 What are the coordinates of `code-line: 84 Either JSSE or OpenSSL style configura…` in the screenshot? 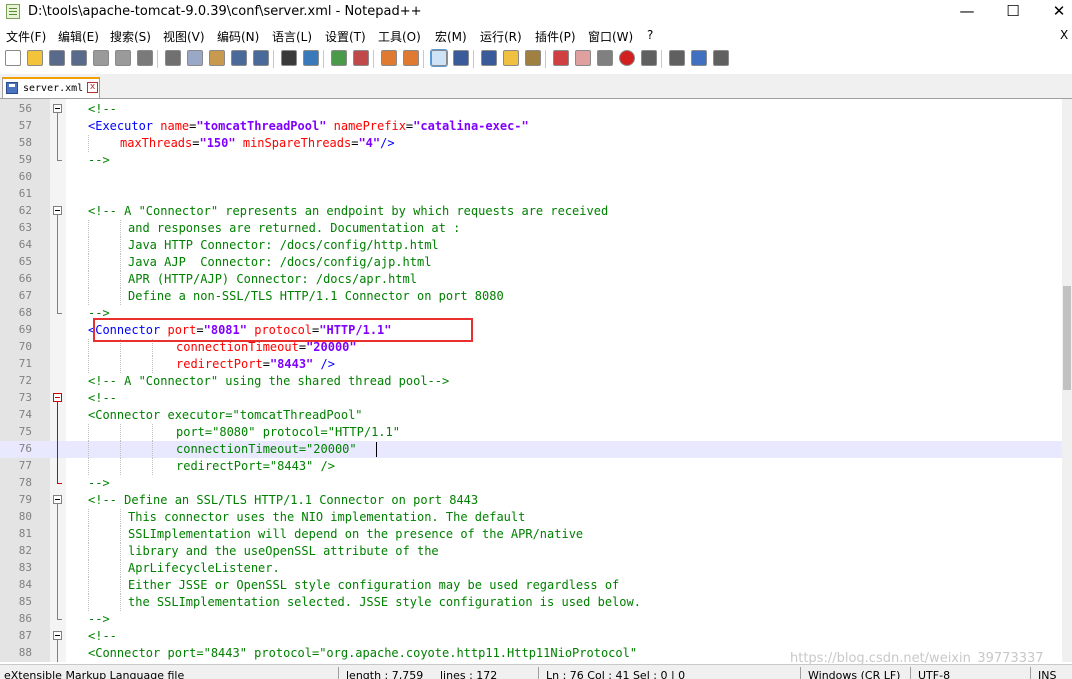 It's located at (531, 585).